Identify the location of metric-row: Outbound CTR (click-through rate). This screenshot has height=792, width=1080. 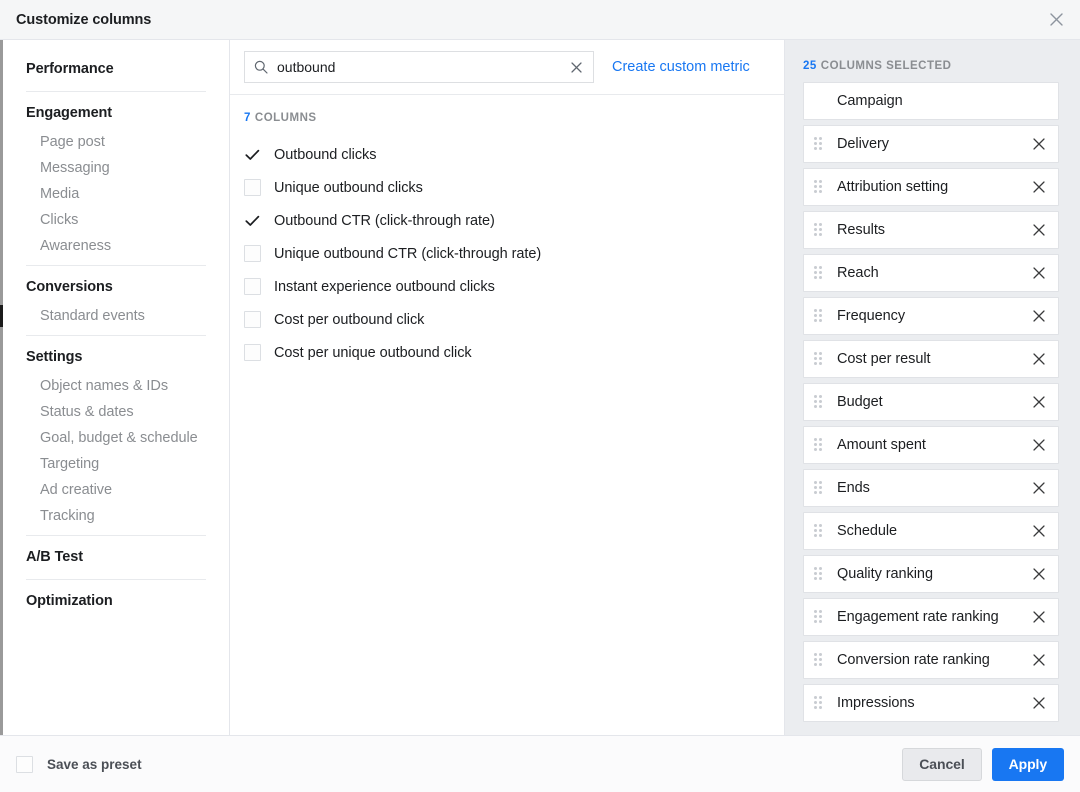
(507, 220).